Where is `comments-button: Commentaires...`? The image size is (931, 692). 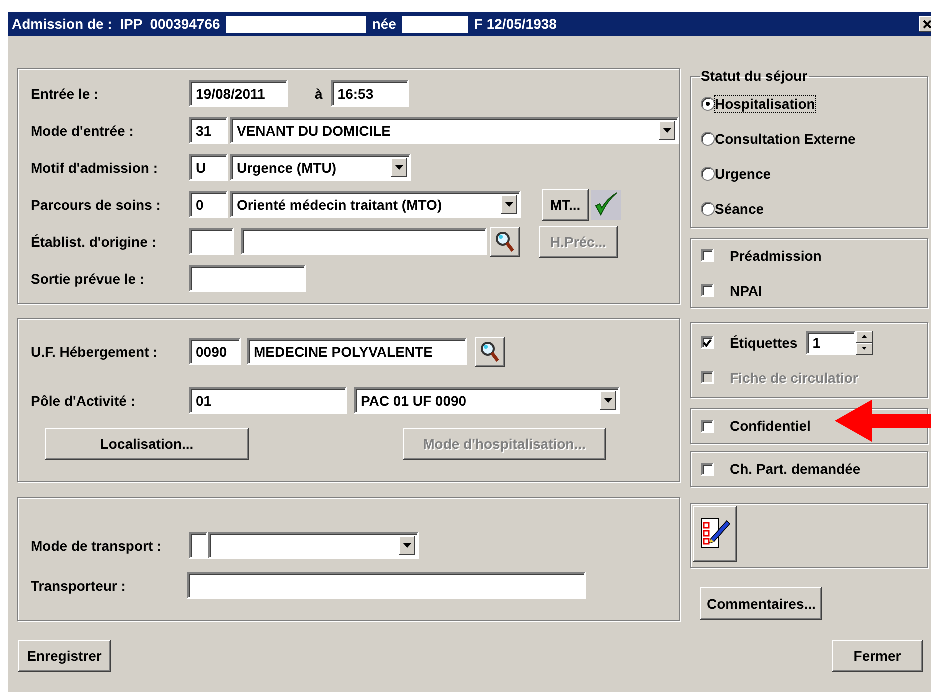 comments-button: Commentaires... is located at coordinates (761, 603).